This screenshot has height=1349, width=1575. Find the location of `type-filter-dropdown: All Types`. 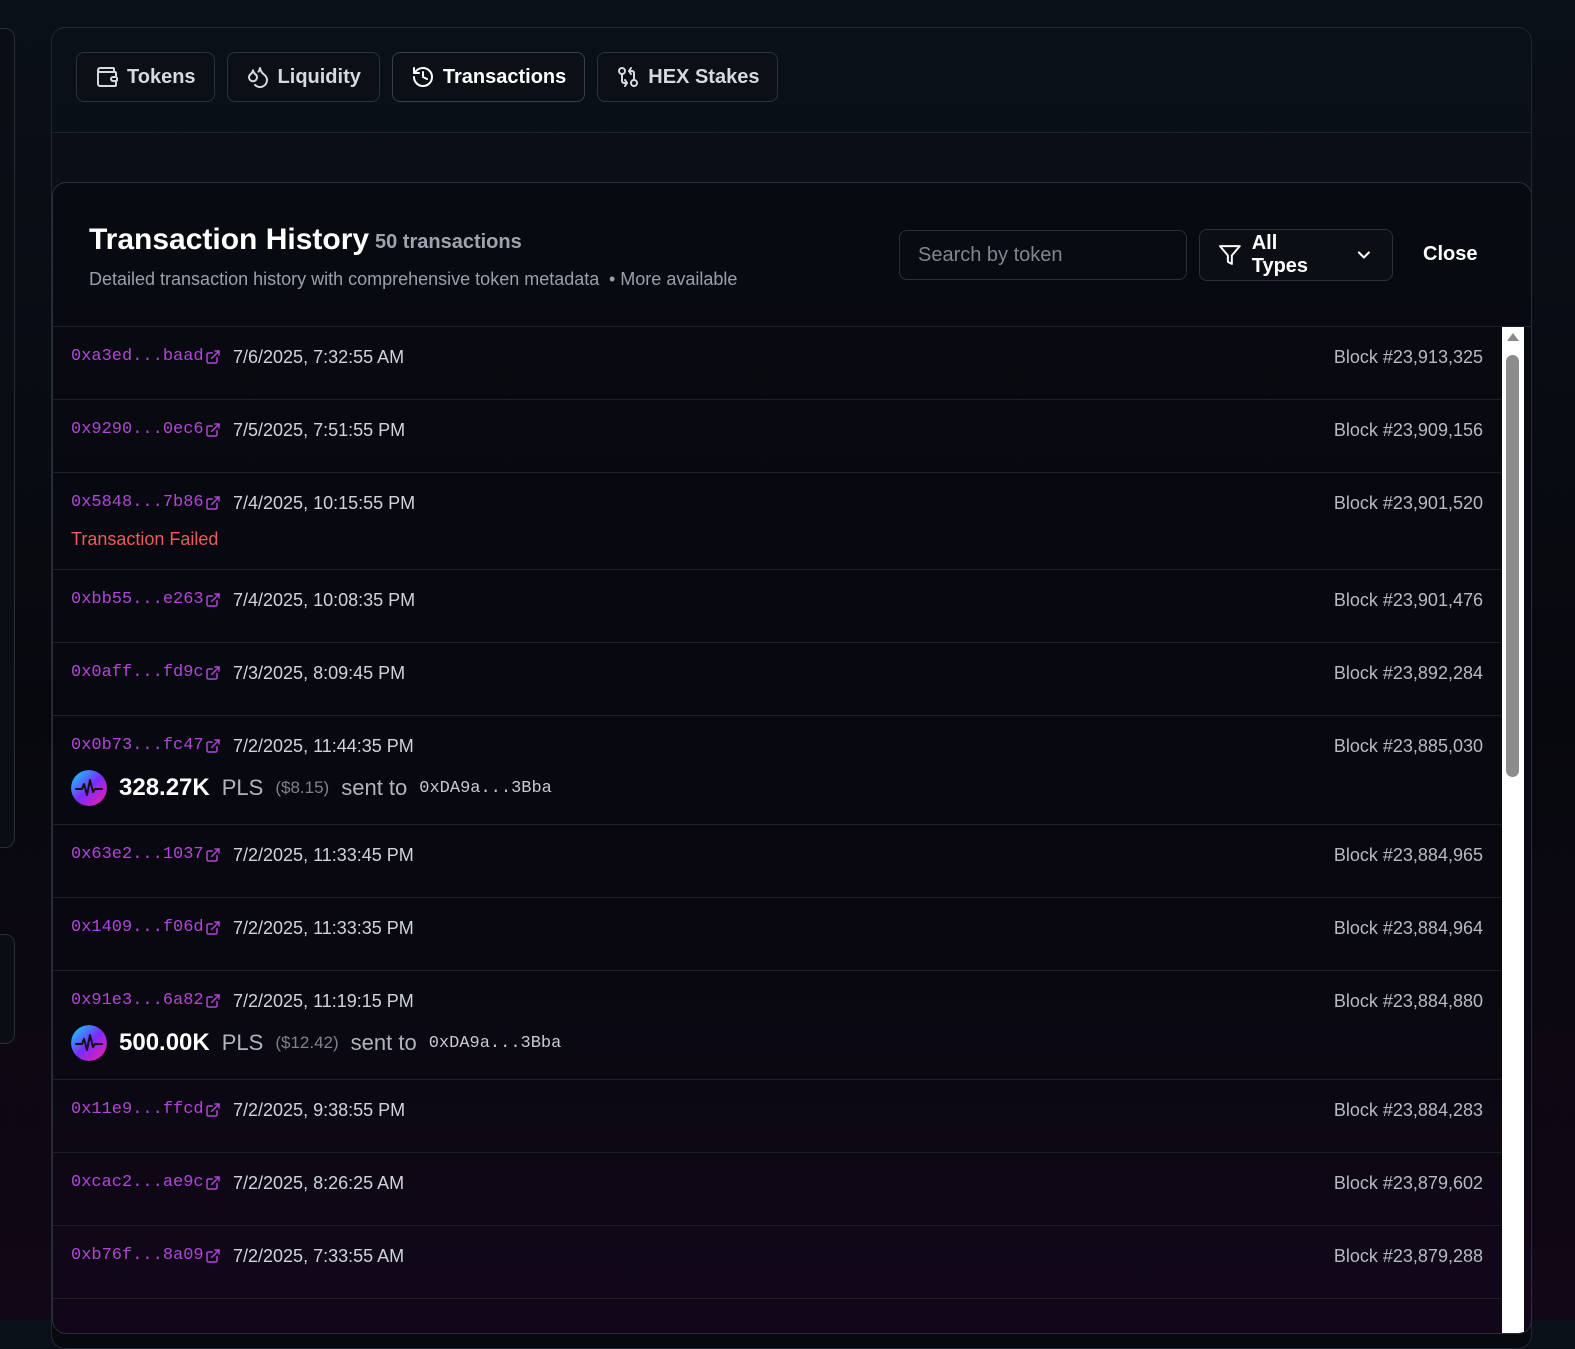

type-filter-dropdown: All Types is located at coordinates (1296, 255).